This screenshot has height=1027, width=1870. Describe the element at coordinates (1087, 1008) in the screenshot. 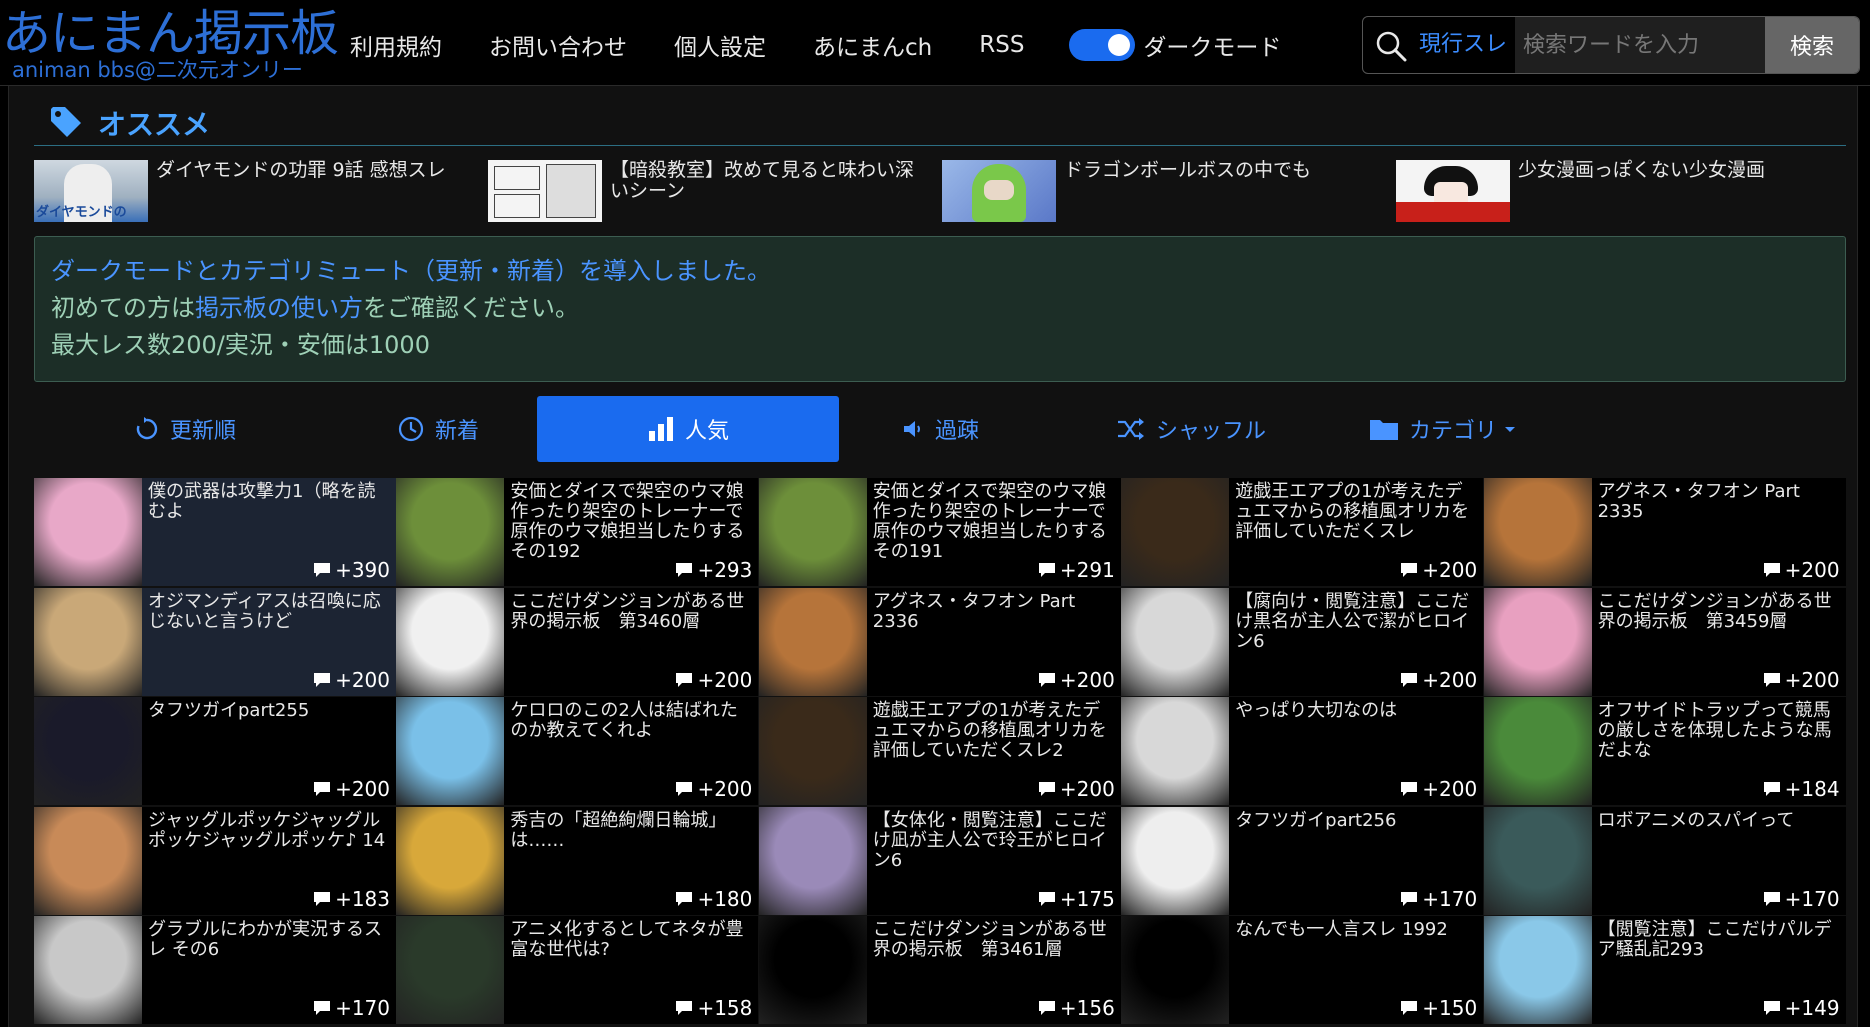

I see `thread-count-value: +156` at that location.